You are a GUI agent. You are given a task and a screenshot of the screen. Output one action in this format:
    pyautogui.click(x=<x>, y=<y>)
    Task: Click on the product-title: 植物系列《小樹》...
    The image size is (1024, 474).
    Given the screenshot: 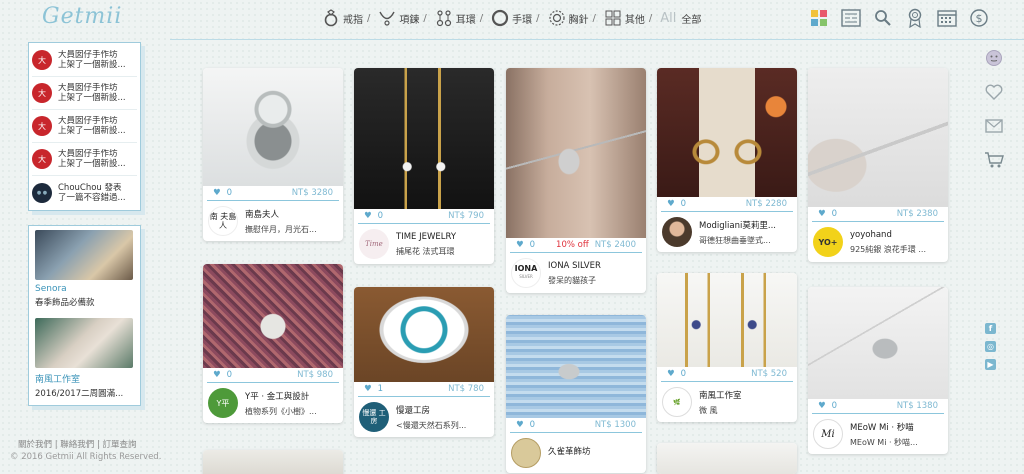 What is the action you would take?
    pyautogui.click(x=291, y=411)
    